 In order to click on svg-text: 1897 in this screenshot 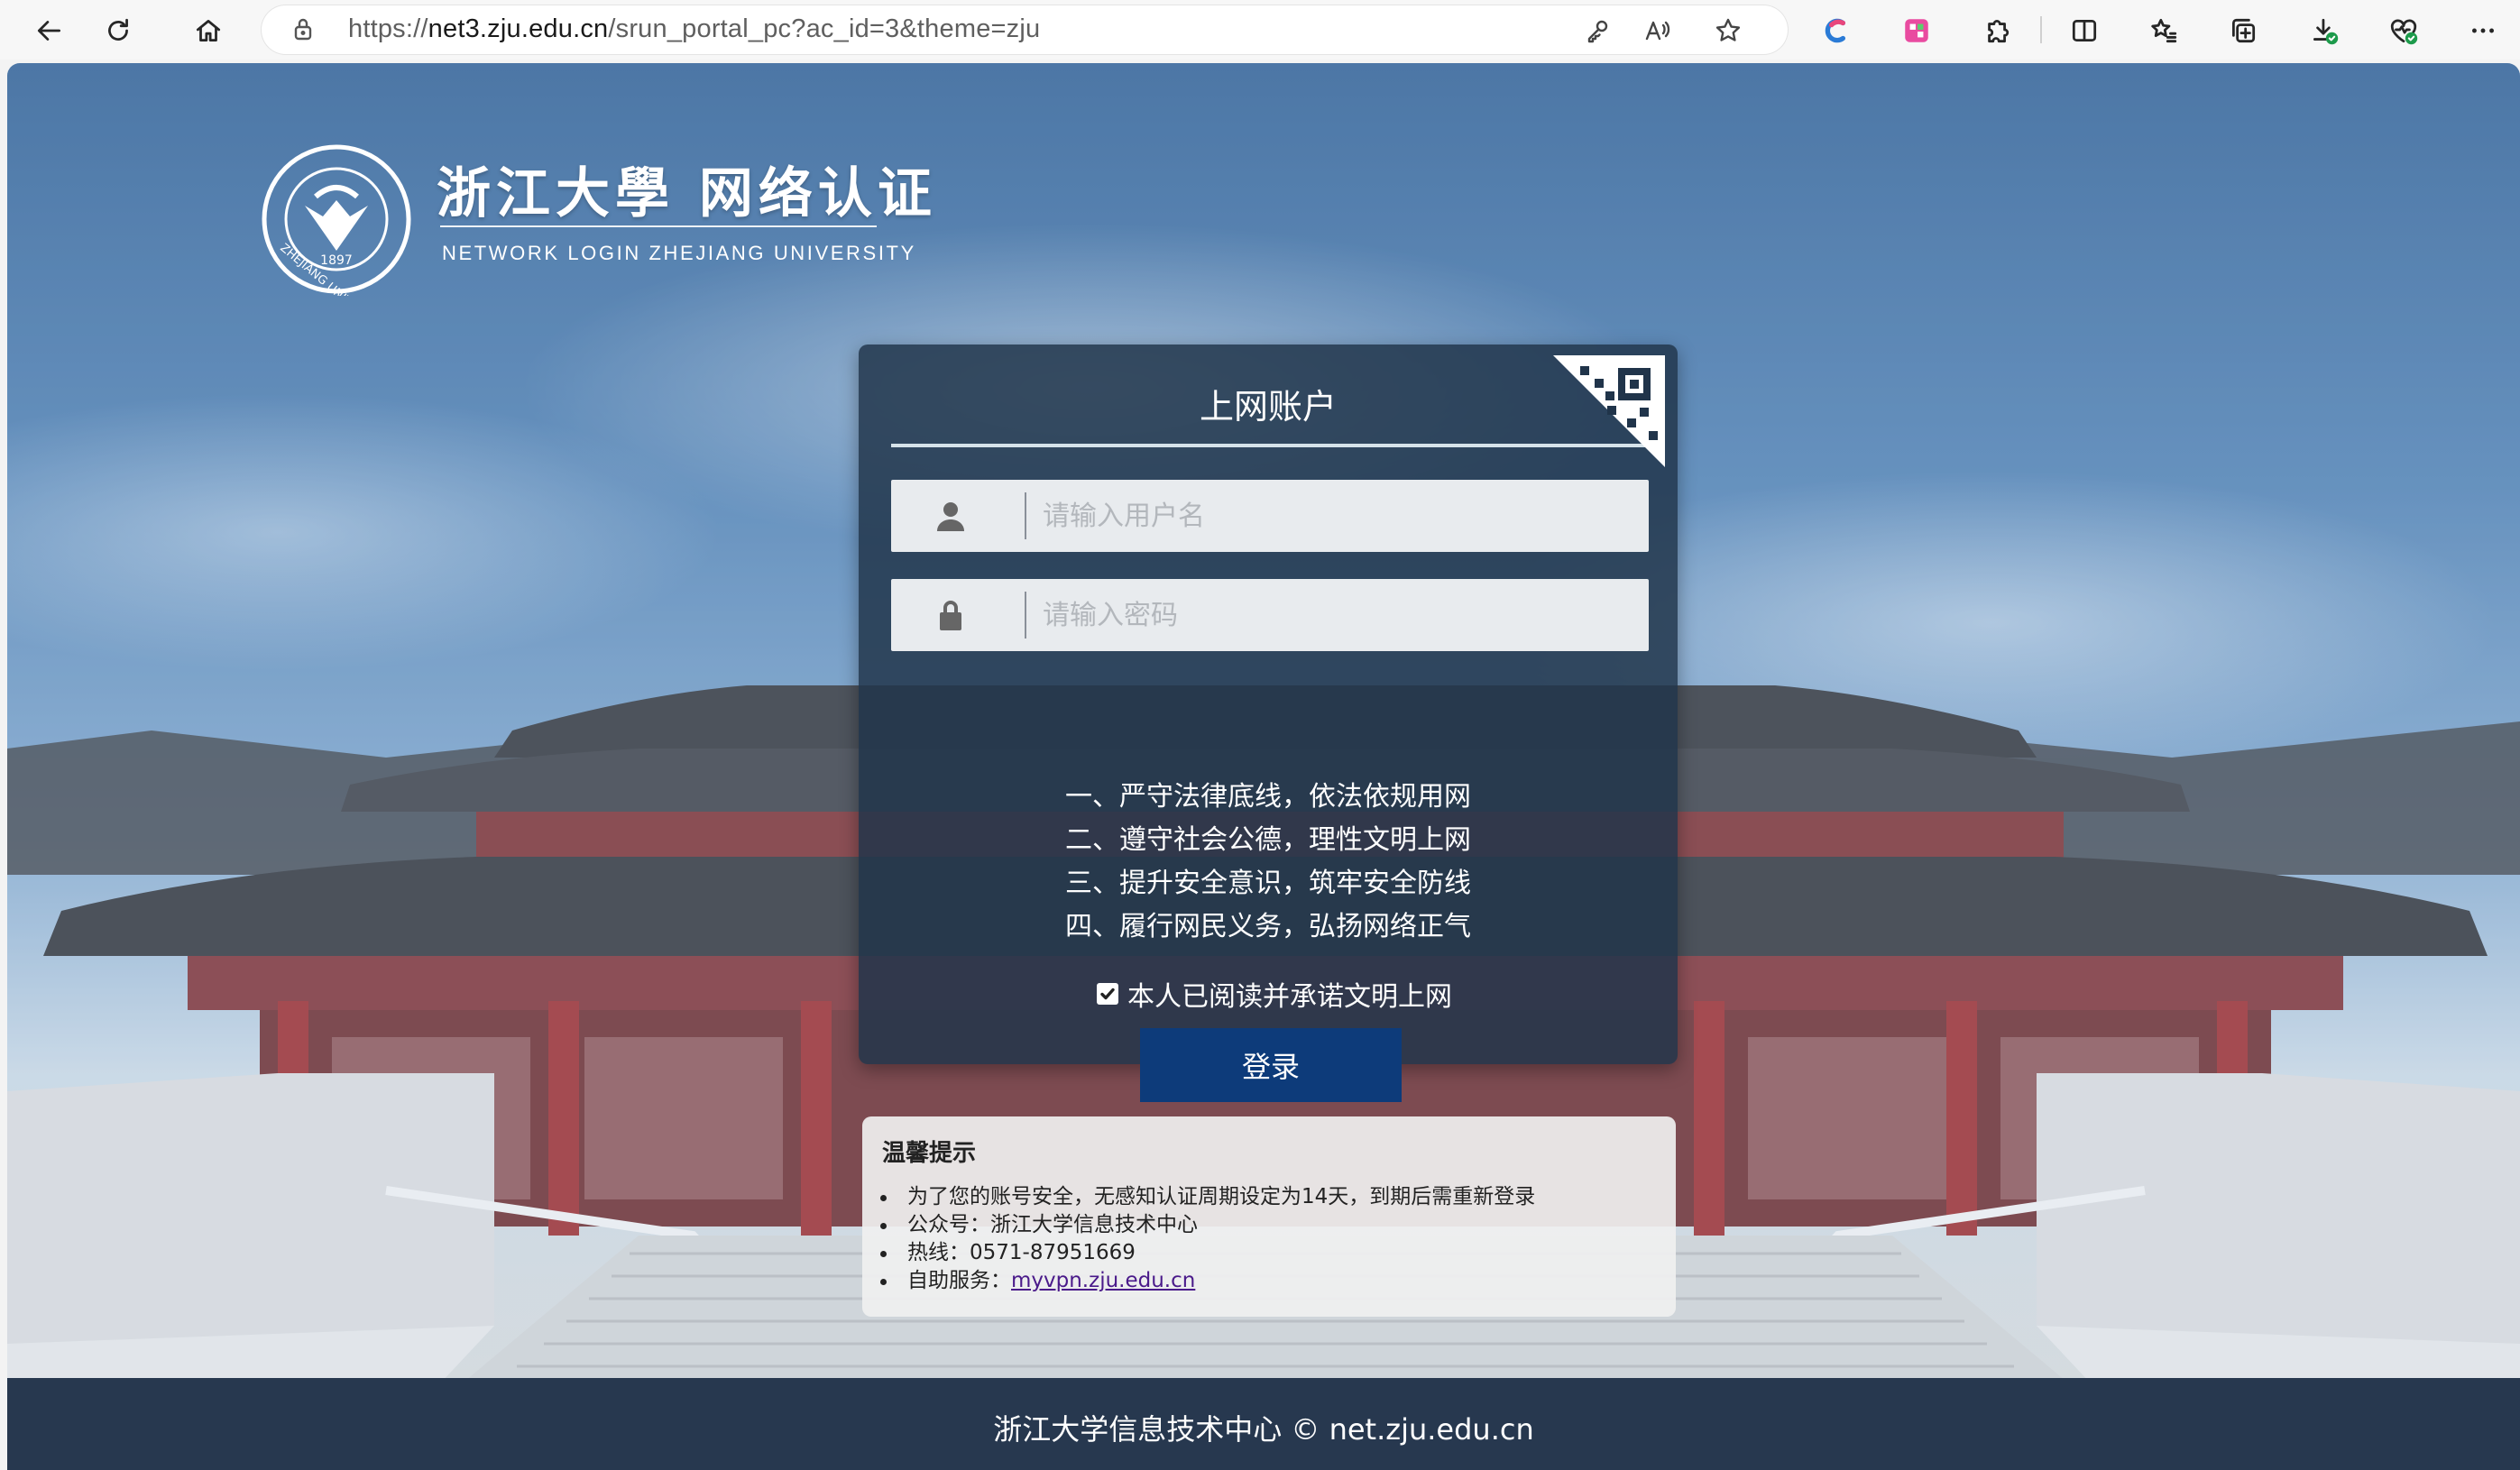, I will do `click(337, 260)`.